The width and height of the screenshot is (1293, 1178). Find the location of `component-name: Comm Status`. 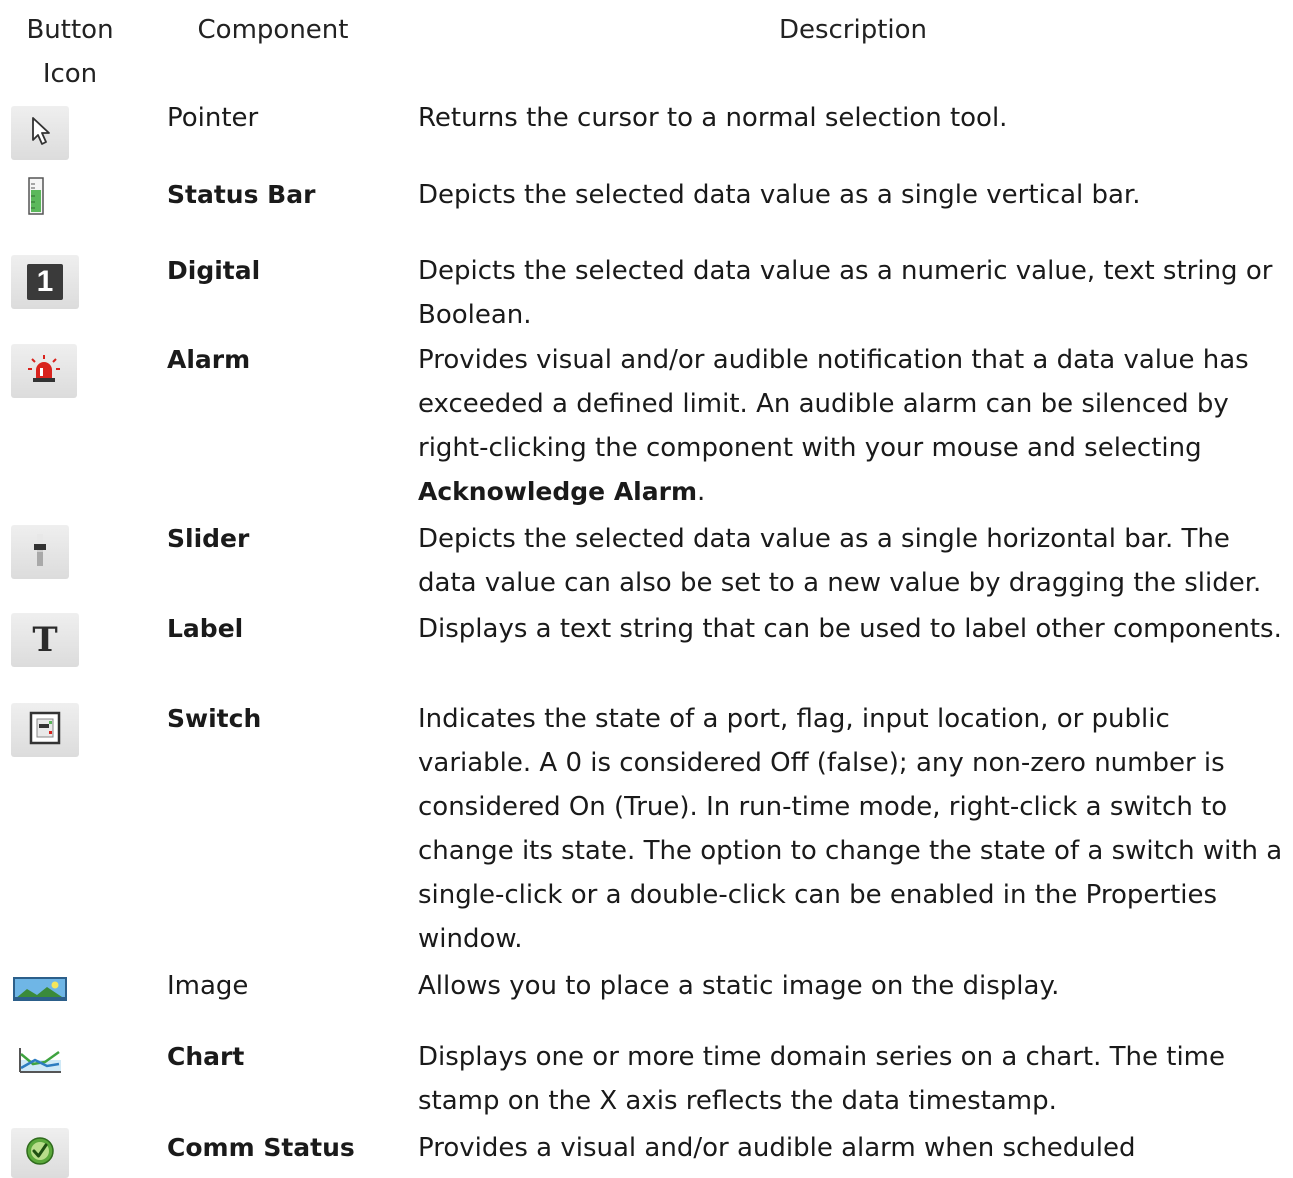

component-name: Comm Status is located at coordinates (261, 1147).